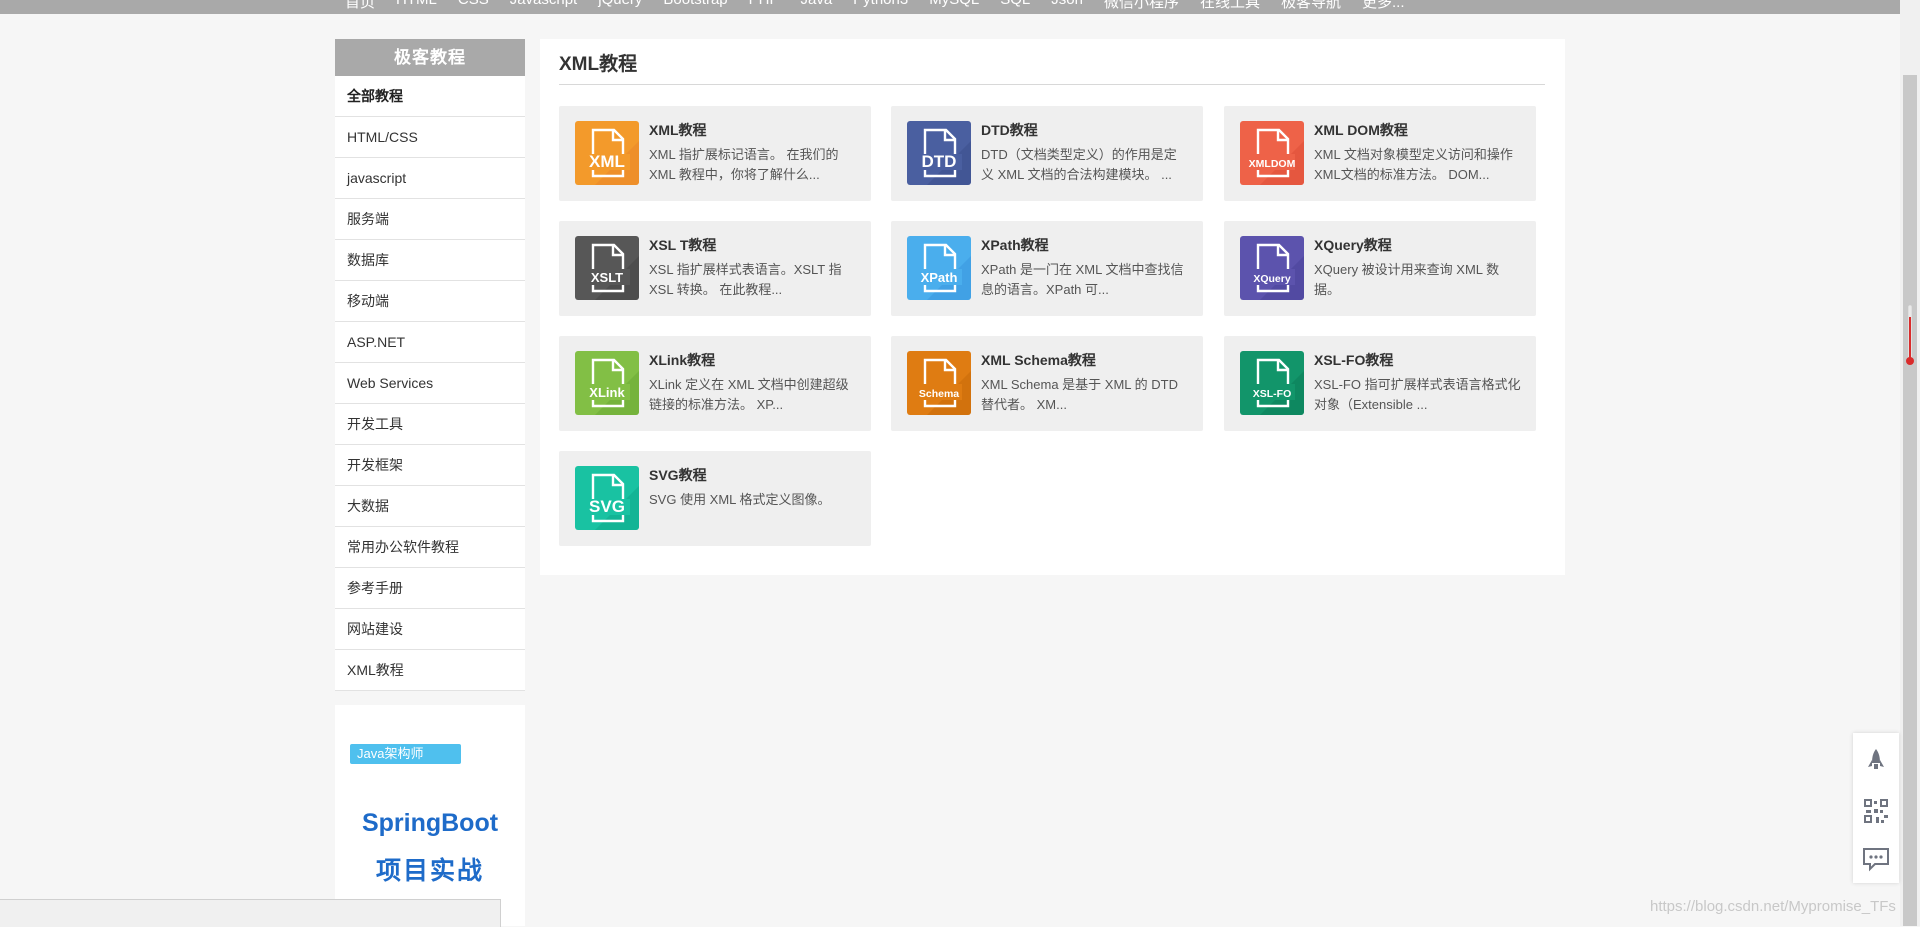 Image resolution: width=1920 pixels, height=927 pixels. I want to click on ad-banner: Java架构师 SpringBoot 项目实战, so click(430, 815).